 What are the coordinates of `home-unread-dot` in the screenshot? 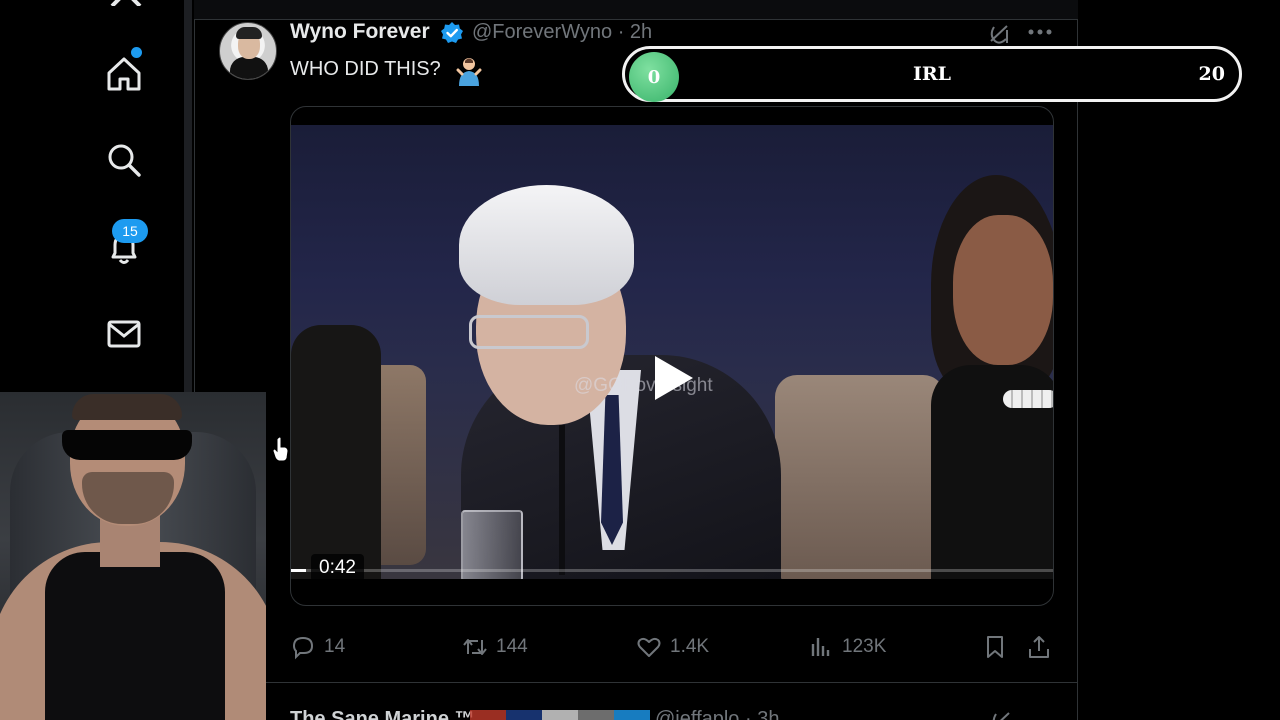 It's located at (136, 52).